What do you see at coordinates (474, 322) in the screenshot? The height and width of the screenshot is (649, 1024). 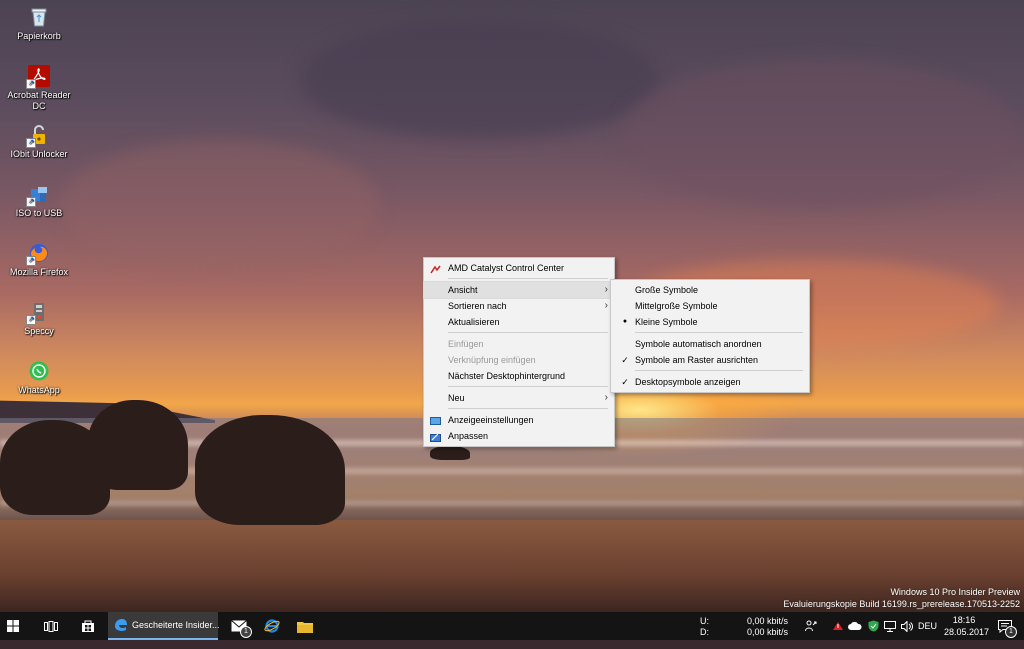 I see `menu-item-label: Aktualisieren` at bounding box center [474, 322].